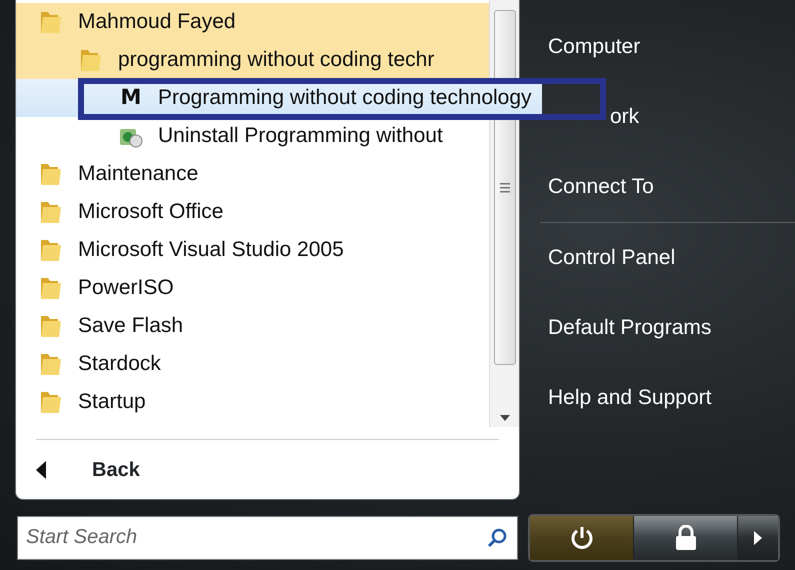  What do you see at coordinates (505, 188) in the screenshot?
I see `grip-icon` at bounding box center [505, 188].